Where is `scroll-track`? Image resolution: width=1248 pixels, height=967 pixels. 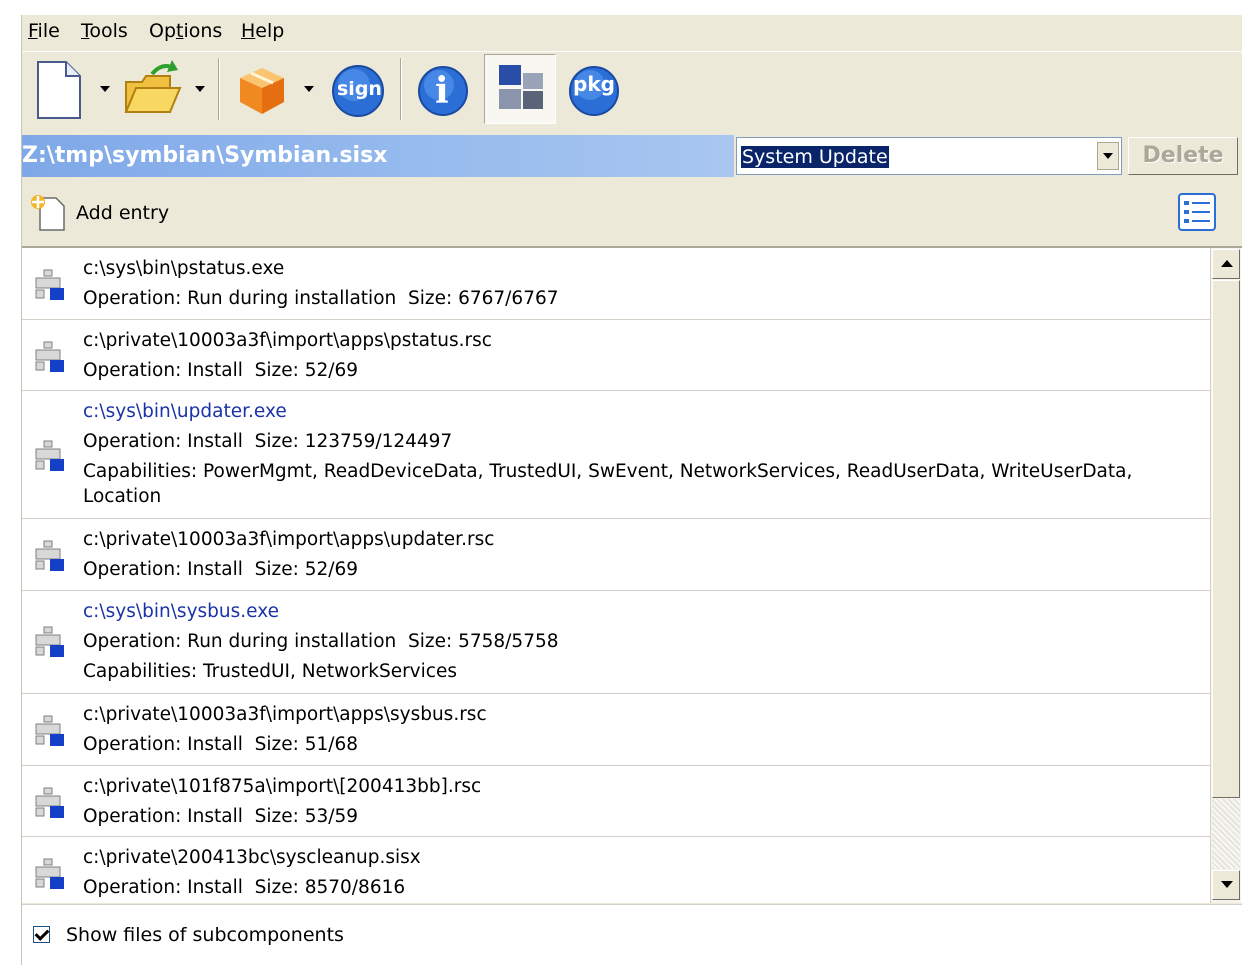
scroll-track is located at coordinates (1226, 834).